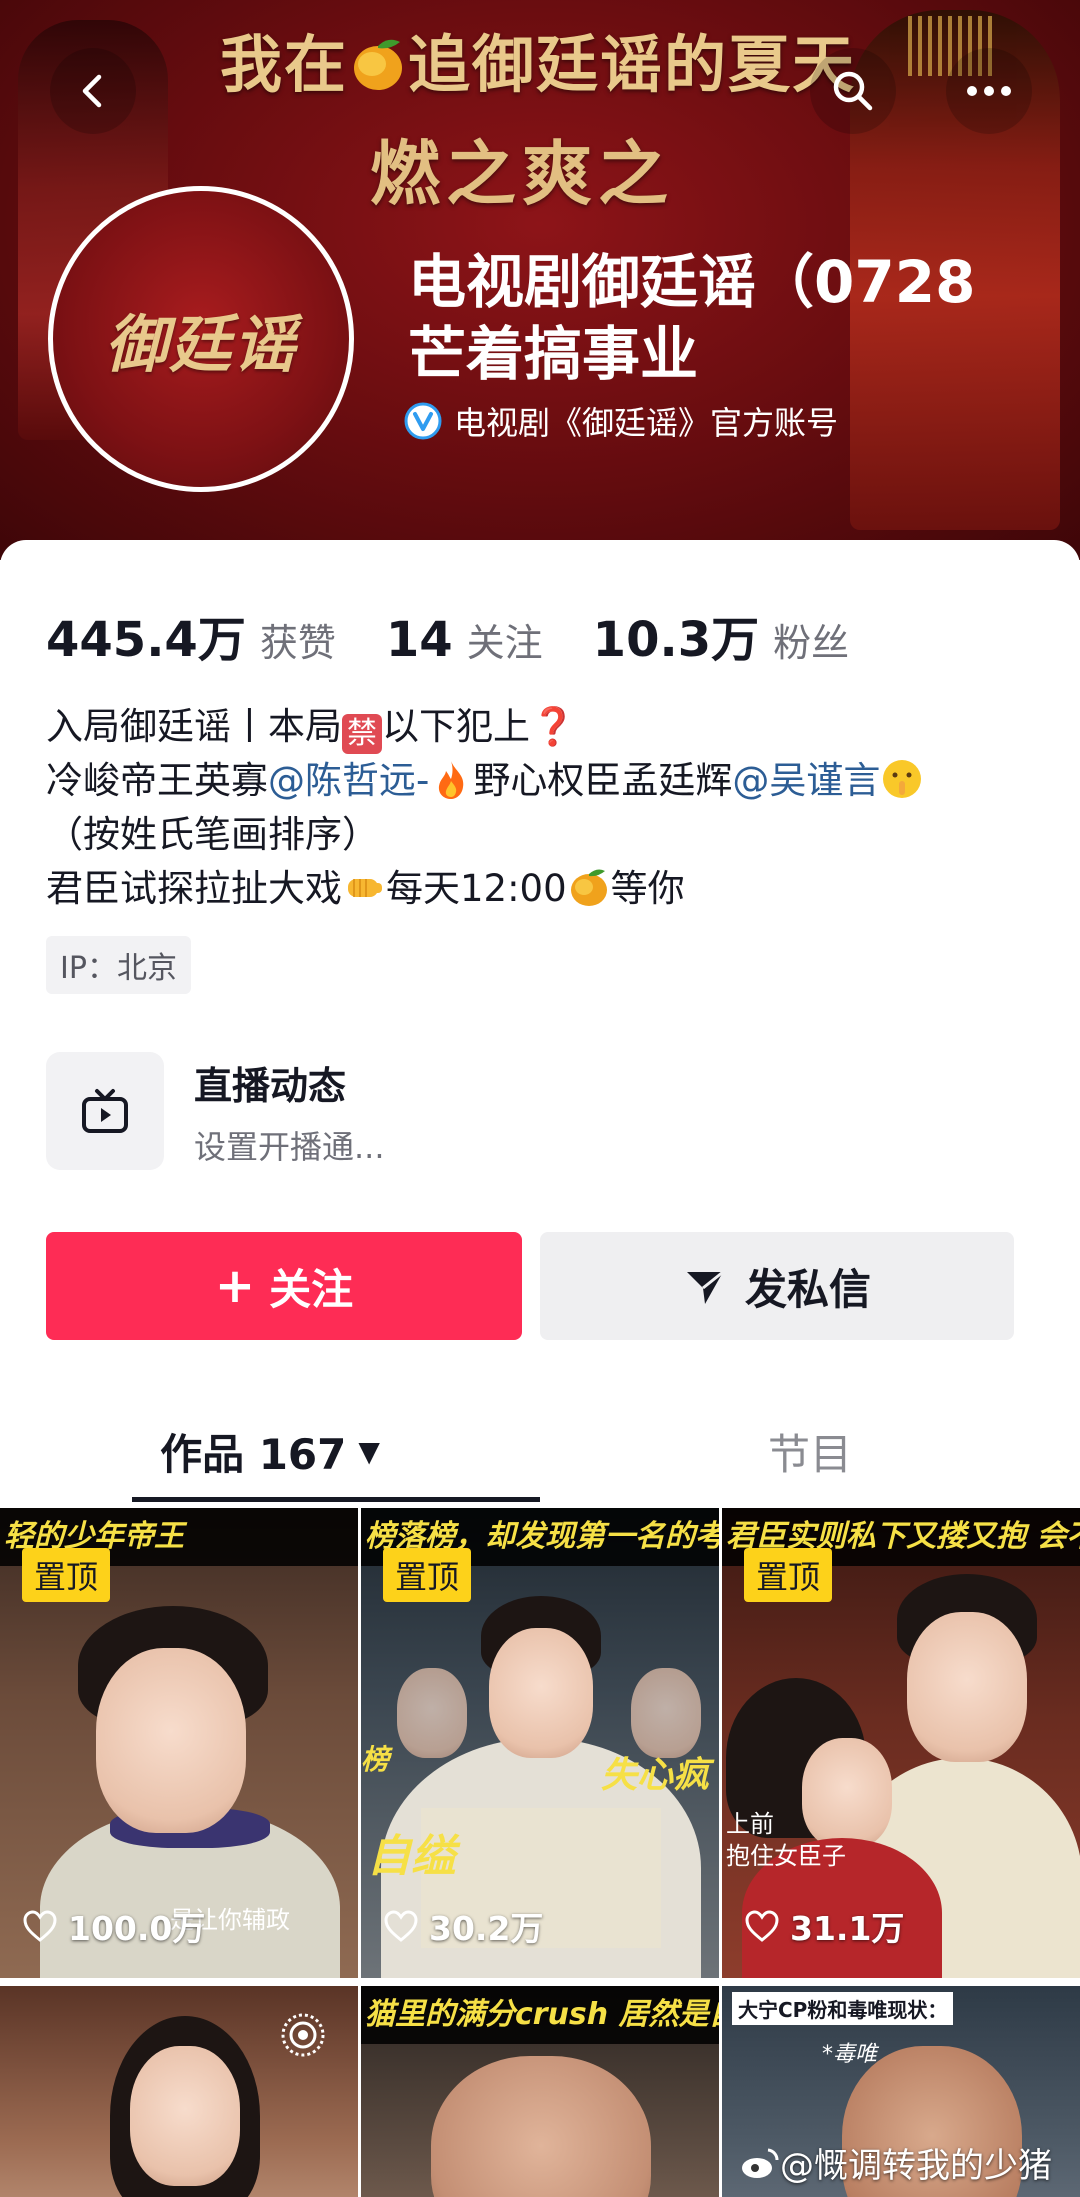  I want to click on following-count: 14, so click(419, 640).